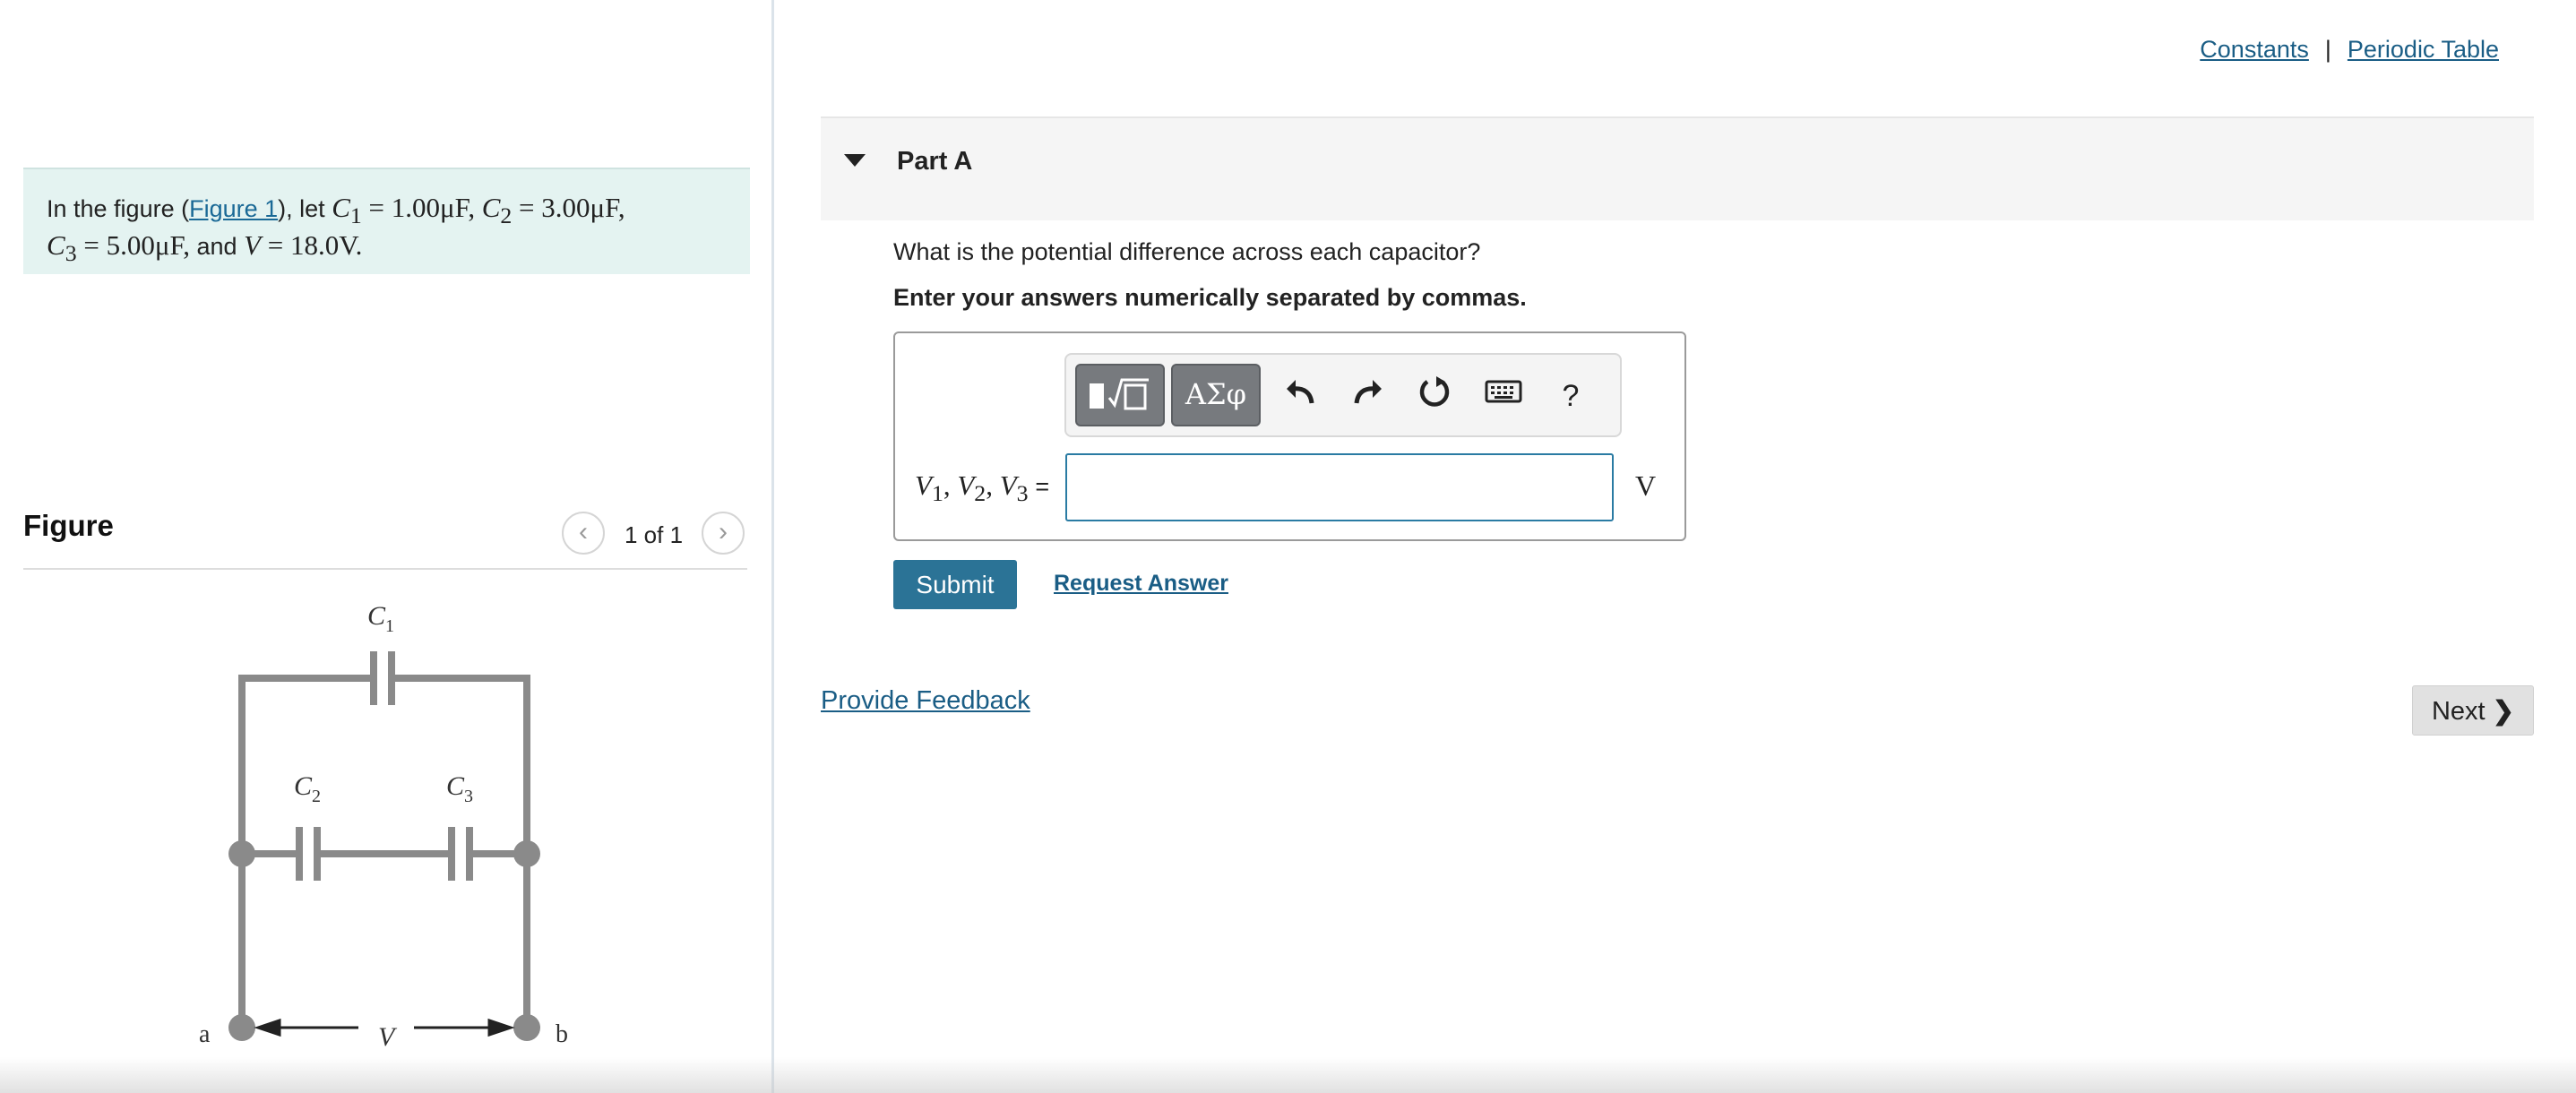  I want to click on node-right, so click(526, 853).